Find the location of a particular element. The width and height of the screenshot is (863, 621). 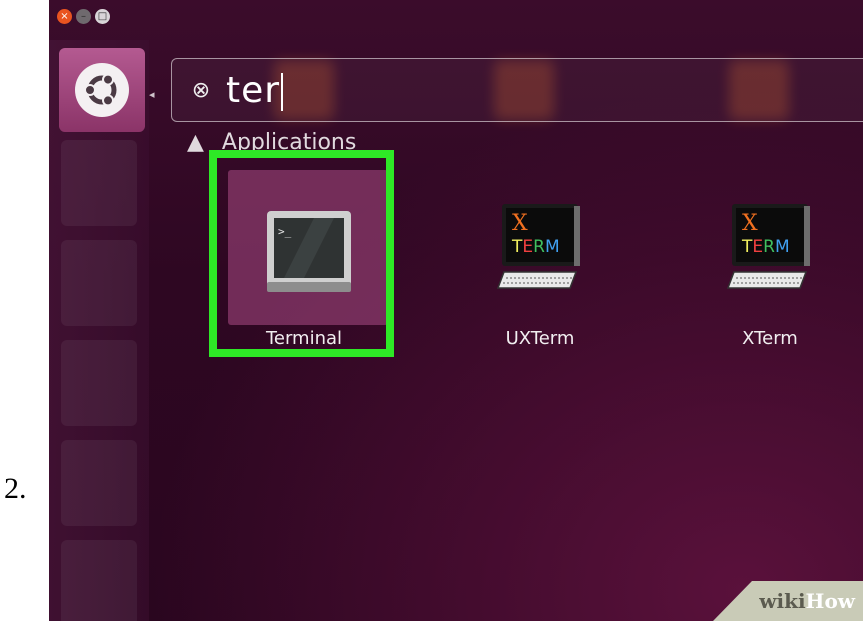

dash-home-button is located at coordinates (102, 90).